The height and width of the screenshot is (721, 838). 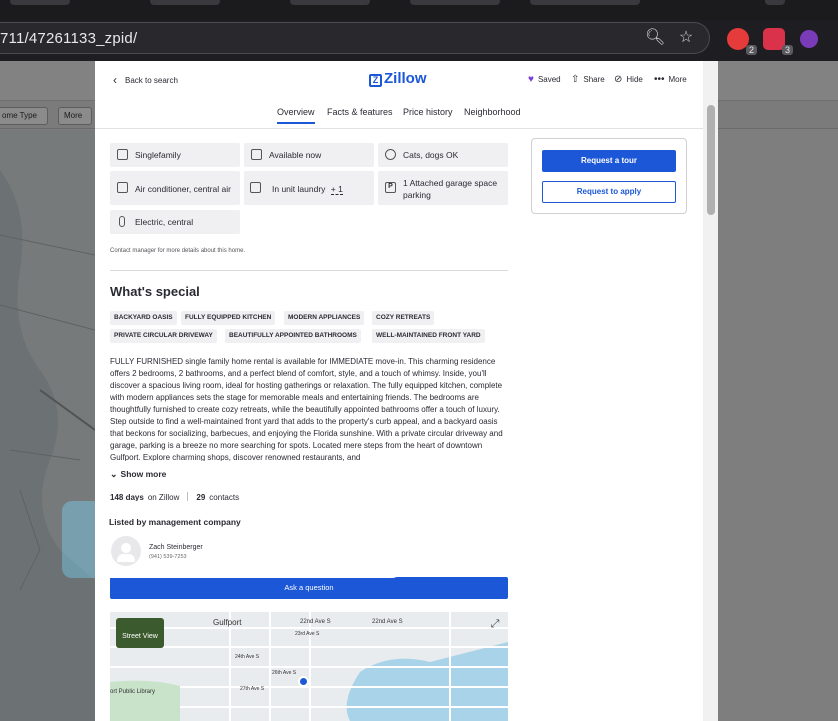 I want to click on fact-label: Singlefamily, so click(x=158, y=155).